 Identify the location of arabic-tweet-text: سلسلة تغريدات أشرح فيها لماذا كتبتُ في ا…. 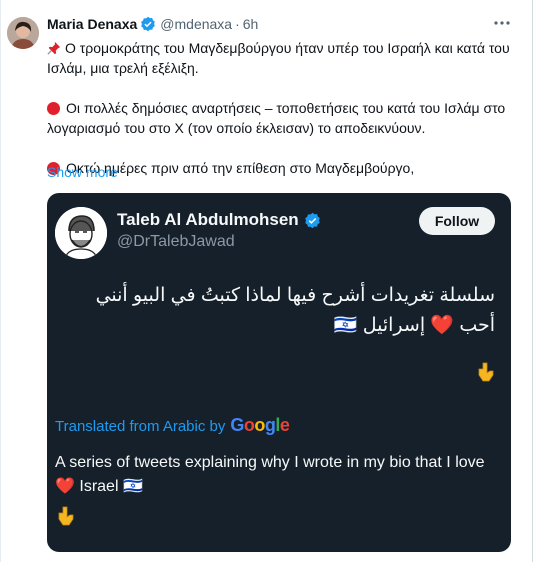
(295, 310).